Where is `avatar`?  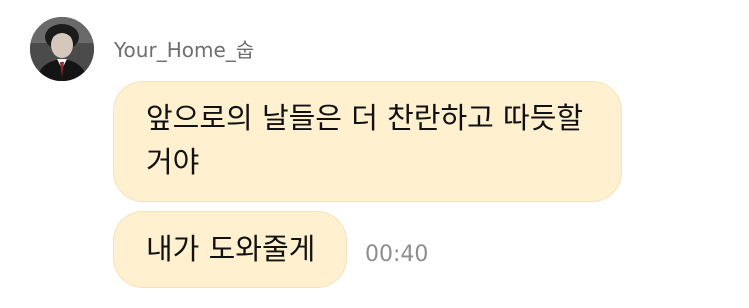 avatar is located at coordinates (62, 49).